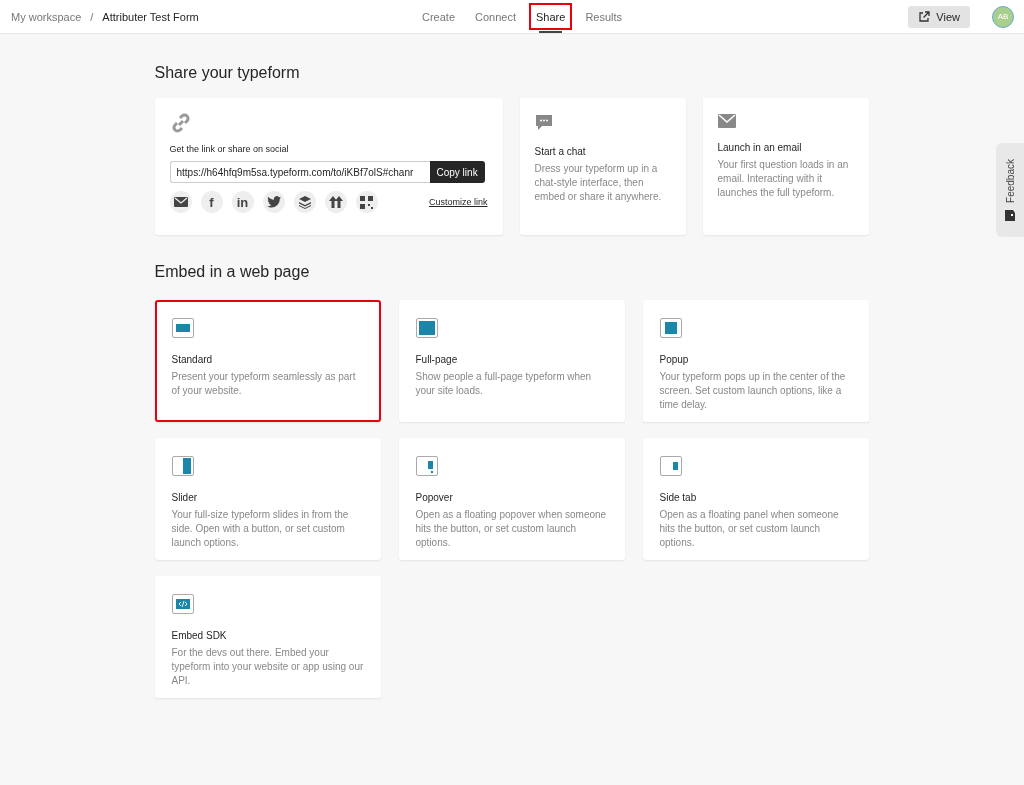 The width and height of the screenshot is (1024, 785). Describe the element at coordinates (604, 16) in the screenshot. I see `nav-tab: Results` at that location.